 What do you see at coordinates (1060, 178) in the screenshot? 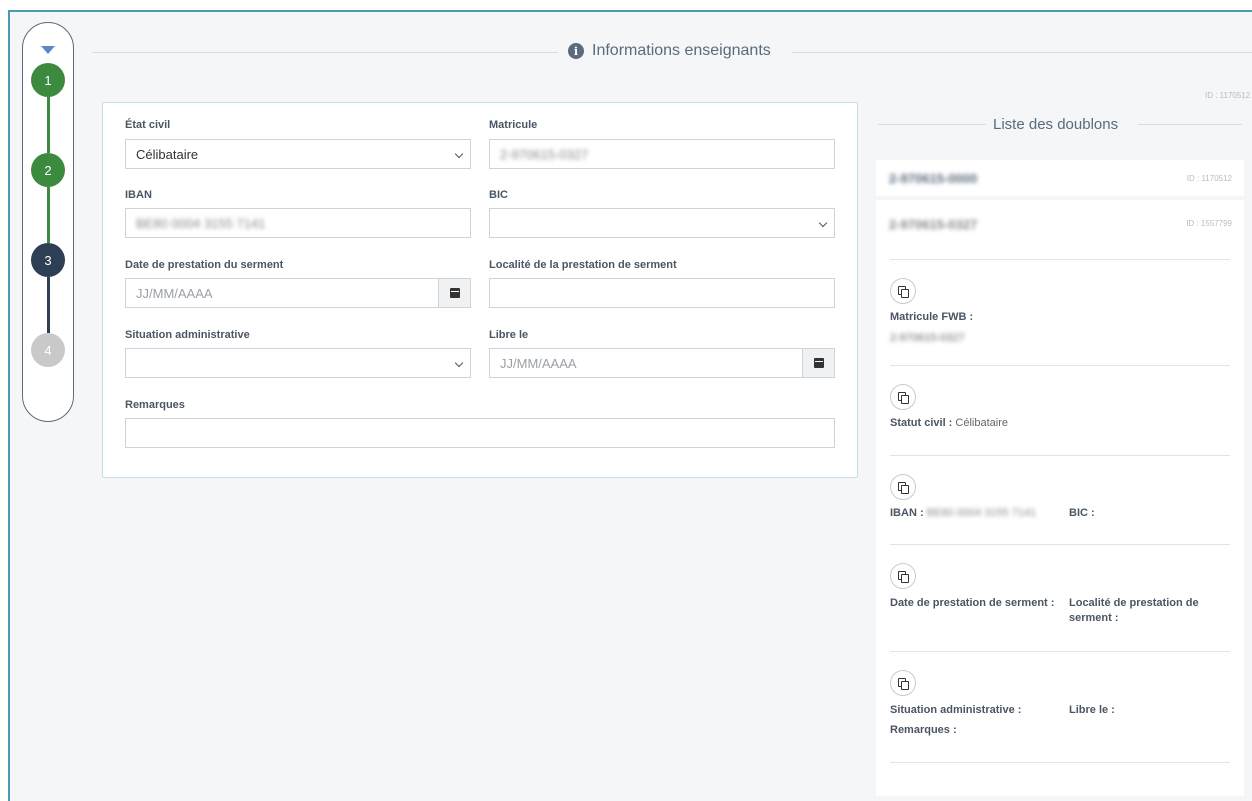
I see `duplicate-row: 2-970615-0000 ID : 1170512` at bounding box center [1060, 178].